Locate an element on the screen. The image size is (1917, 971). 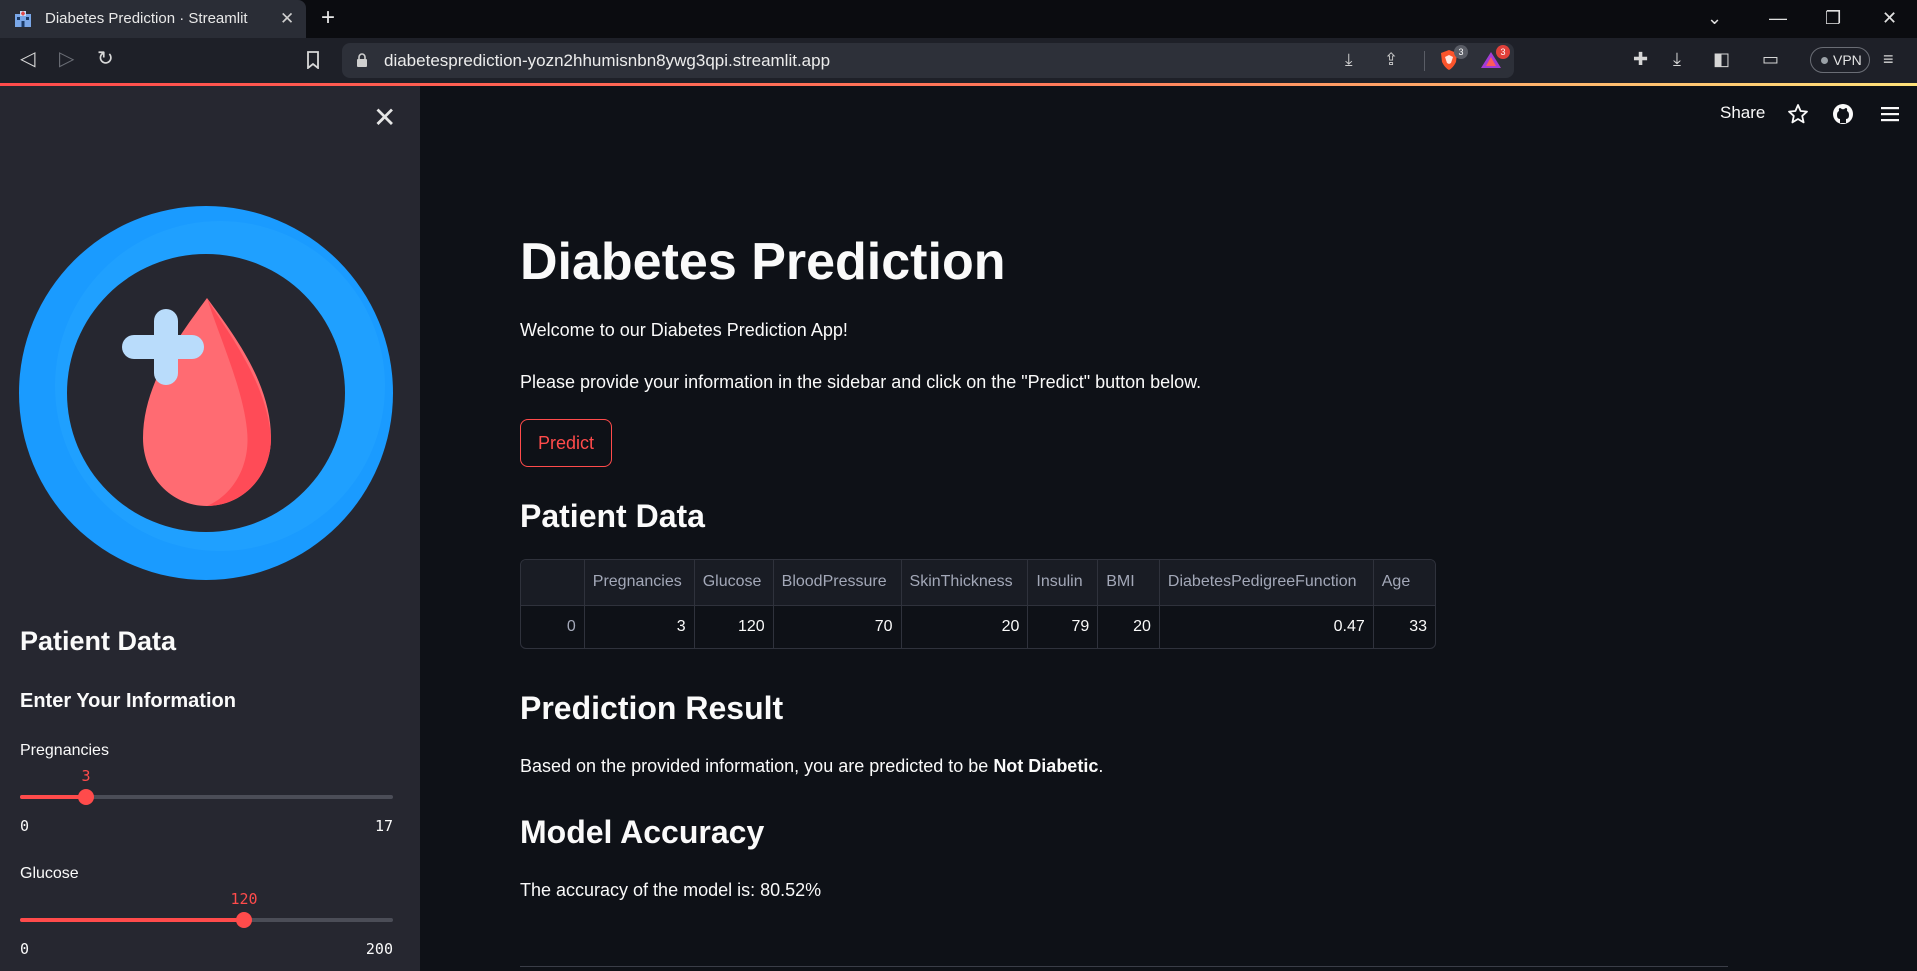
column-header: SkinThickness is located at coordinates (965, 583).